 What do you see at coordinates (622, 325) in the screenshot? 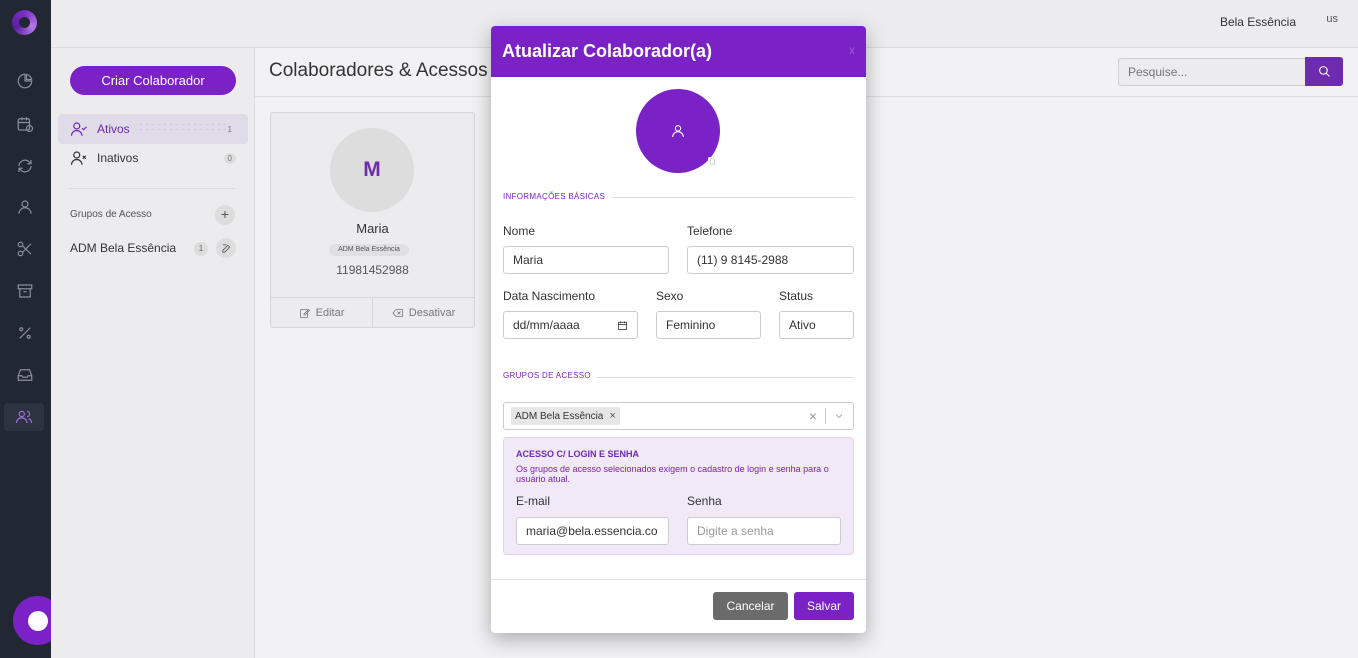
I see `calendar-icon` at bounding box center [622, 325].